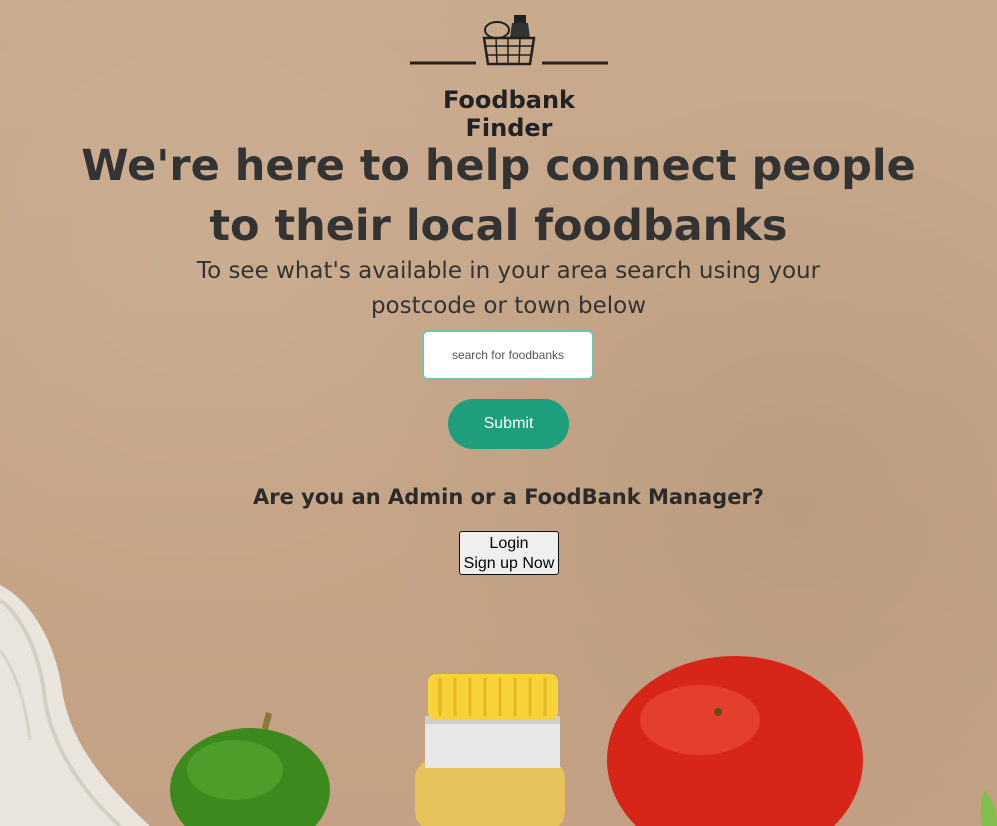 Image resolution: width=997 pixels, height=826 pixels. Describe the element at coordinates (508, 424) in the screenshot. I see `submit-button: Submit` at that location.